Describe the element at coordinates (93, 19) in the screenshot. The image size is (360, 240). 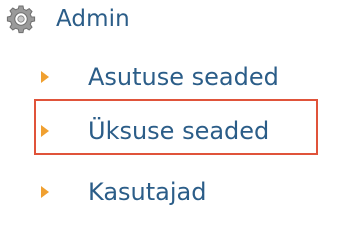
I see `admin-menu-title: Admin` at that location.